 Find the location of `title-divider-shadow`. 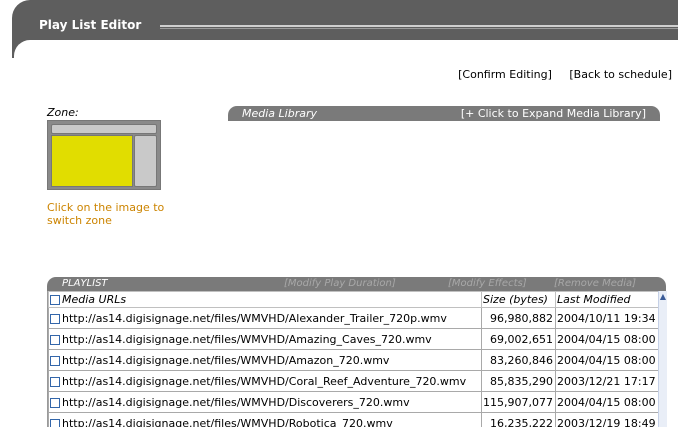

title-divider-shadow is located at coordinates (419, 28).